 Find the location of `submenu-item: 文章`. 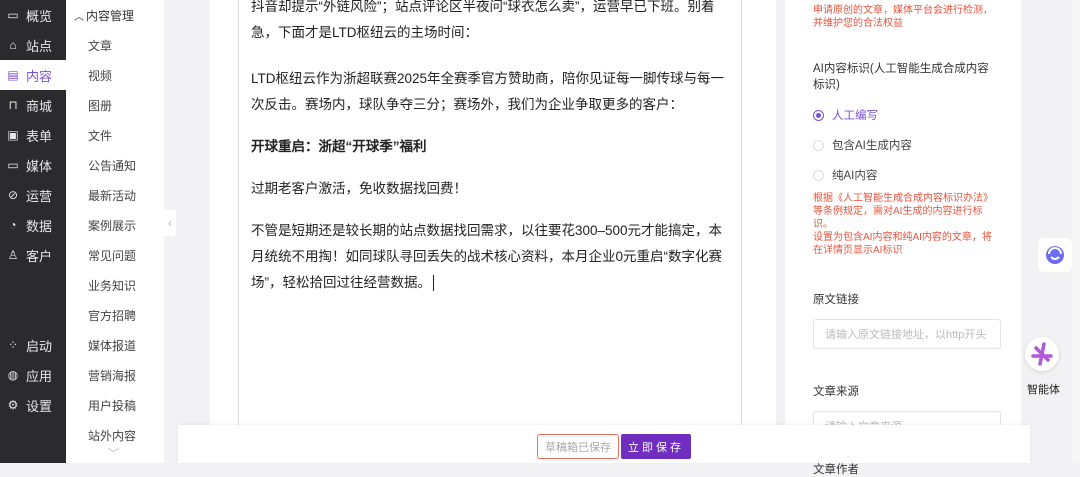

submenu-item: 文章 is located at coordinates (115, 45).